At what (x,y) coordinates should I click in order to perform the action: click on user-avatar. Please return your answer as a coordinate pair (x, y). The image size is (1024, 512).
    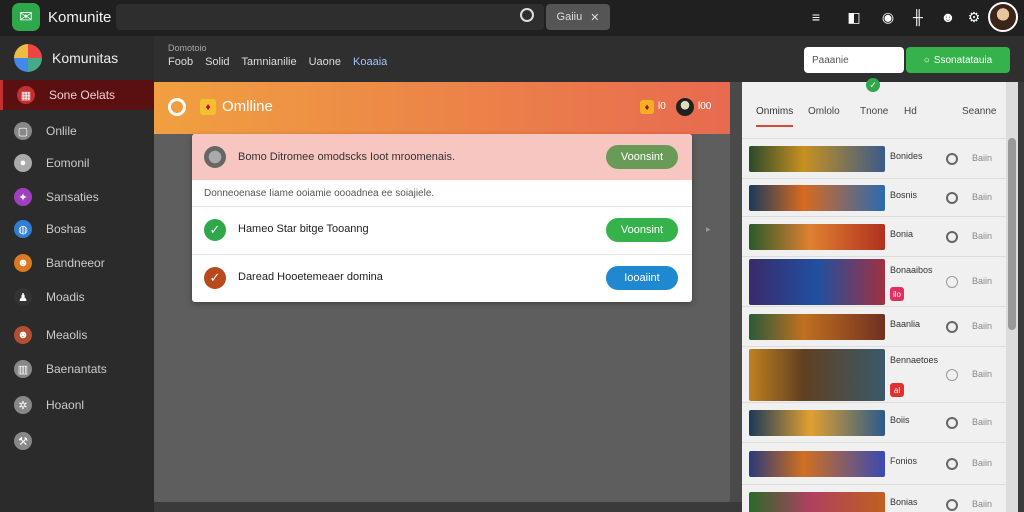
    Looking at the image, I should click on (1003, 17).